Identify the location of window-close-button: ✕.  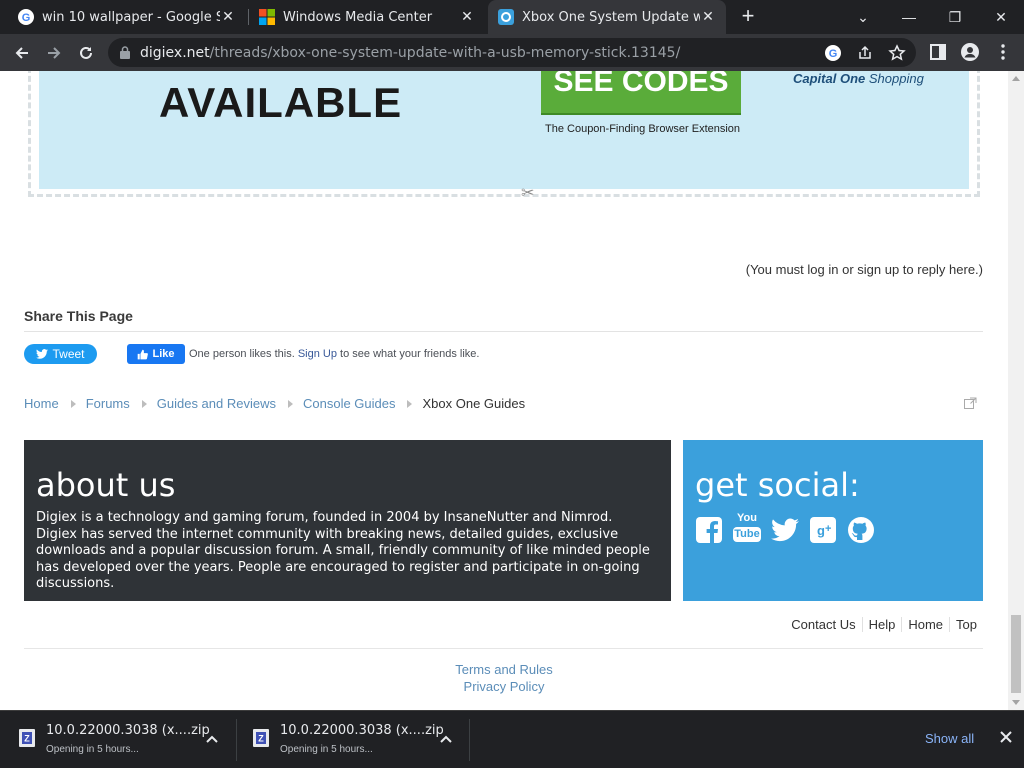
(1001, 17).